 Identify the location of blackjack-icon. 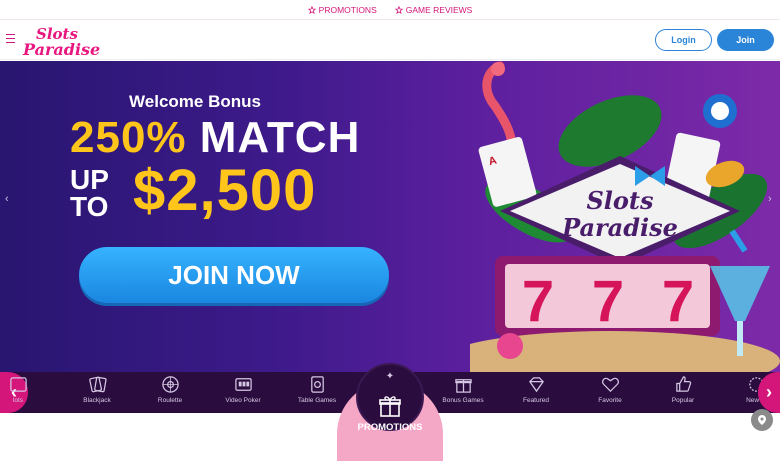
(97, 384).